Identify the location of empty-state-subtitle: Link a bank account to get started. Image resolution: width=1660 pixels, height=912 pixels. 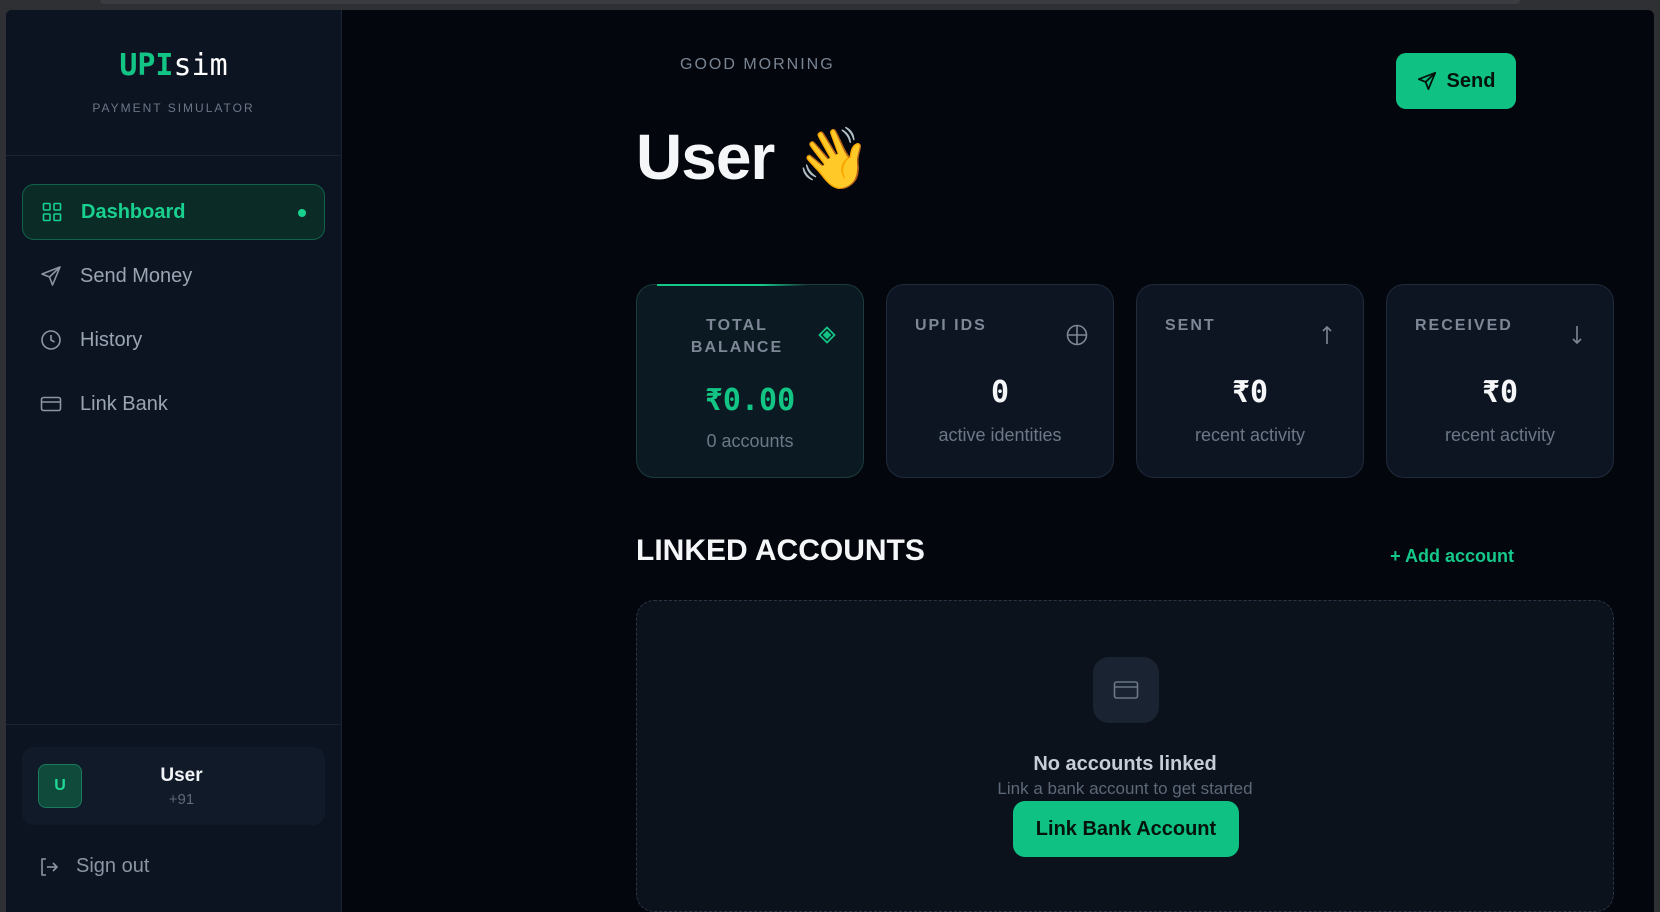
(1125, 788).